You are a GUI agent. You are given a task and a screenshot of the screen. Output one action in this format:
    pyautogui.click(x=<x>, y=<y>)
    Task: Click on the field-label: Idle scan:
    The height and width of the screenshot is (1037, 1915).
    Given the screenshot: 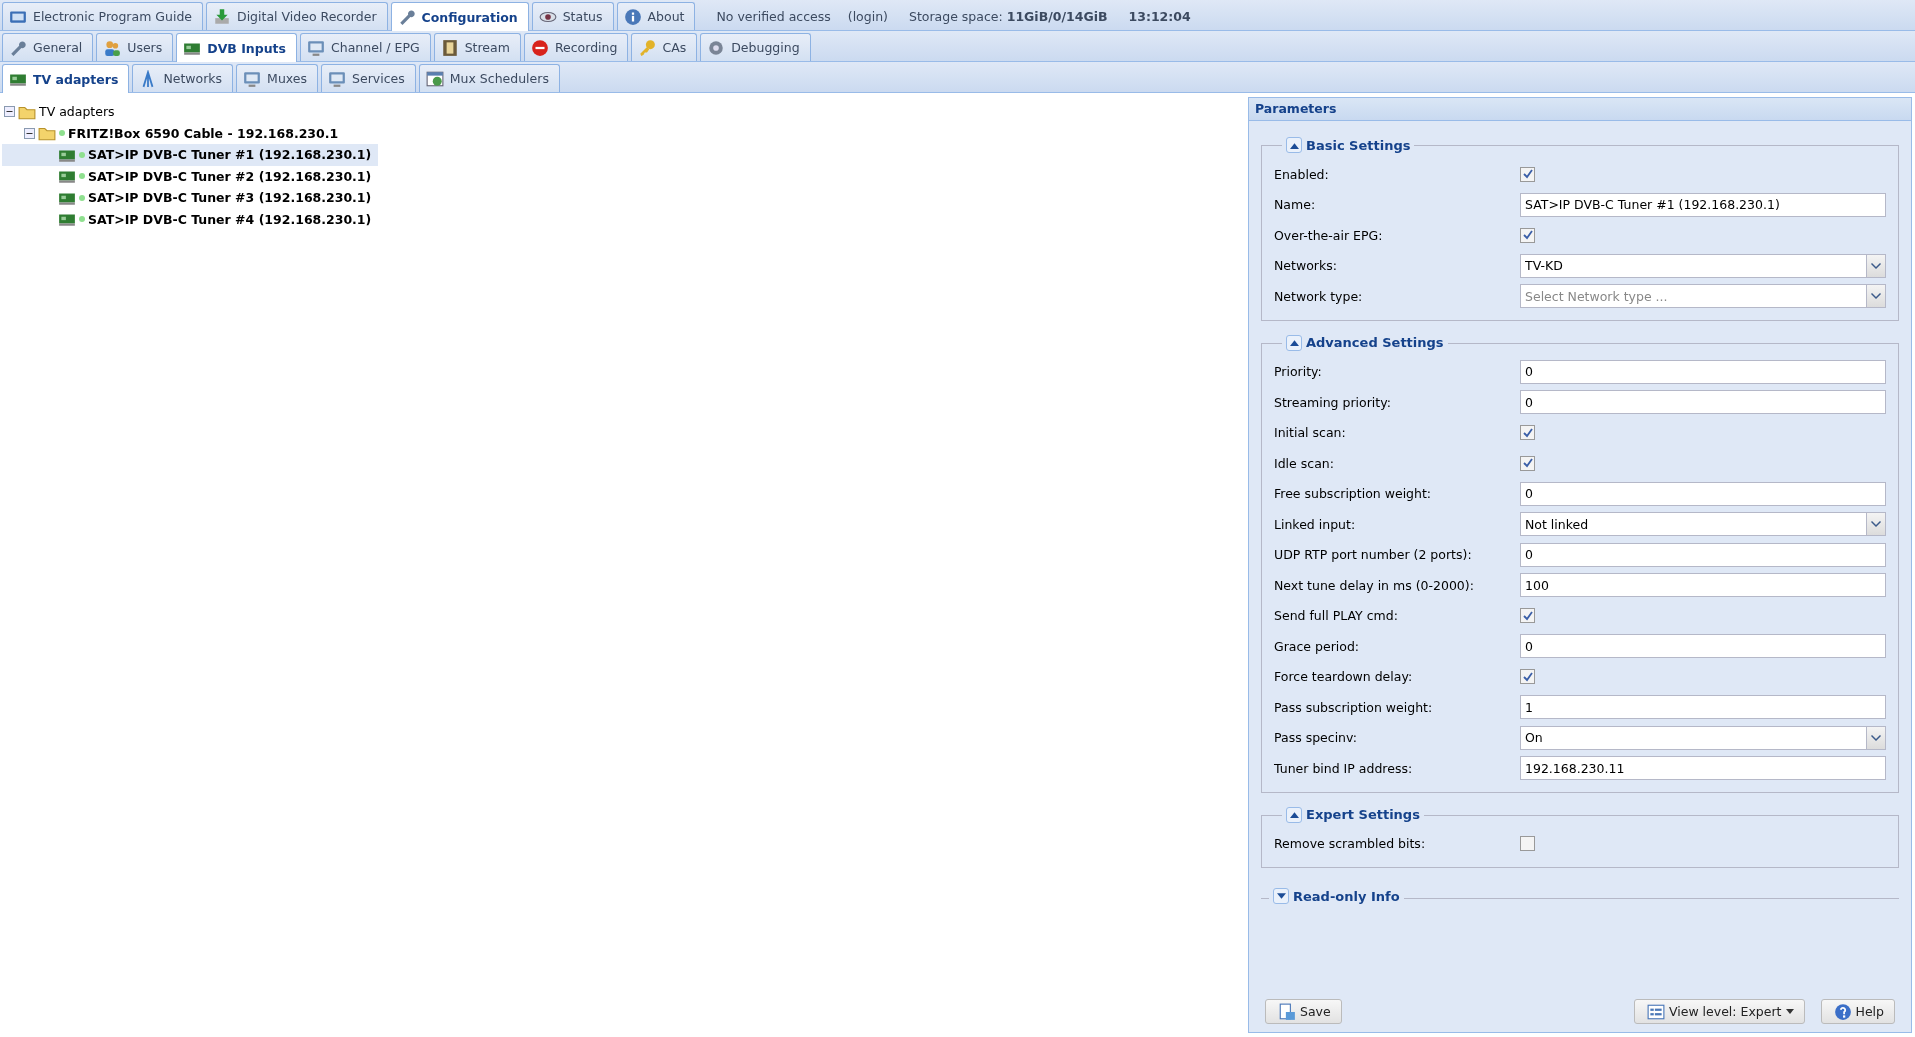 What is the action you would take?
    pyautogui.click(x=1304, y=463)
    